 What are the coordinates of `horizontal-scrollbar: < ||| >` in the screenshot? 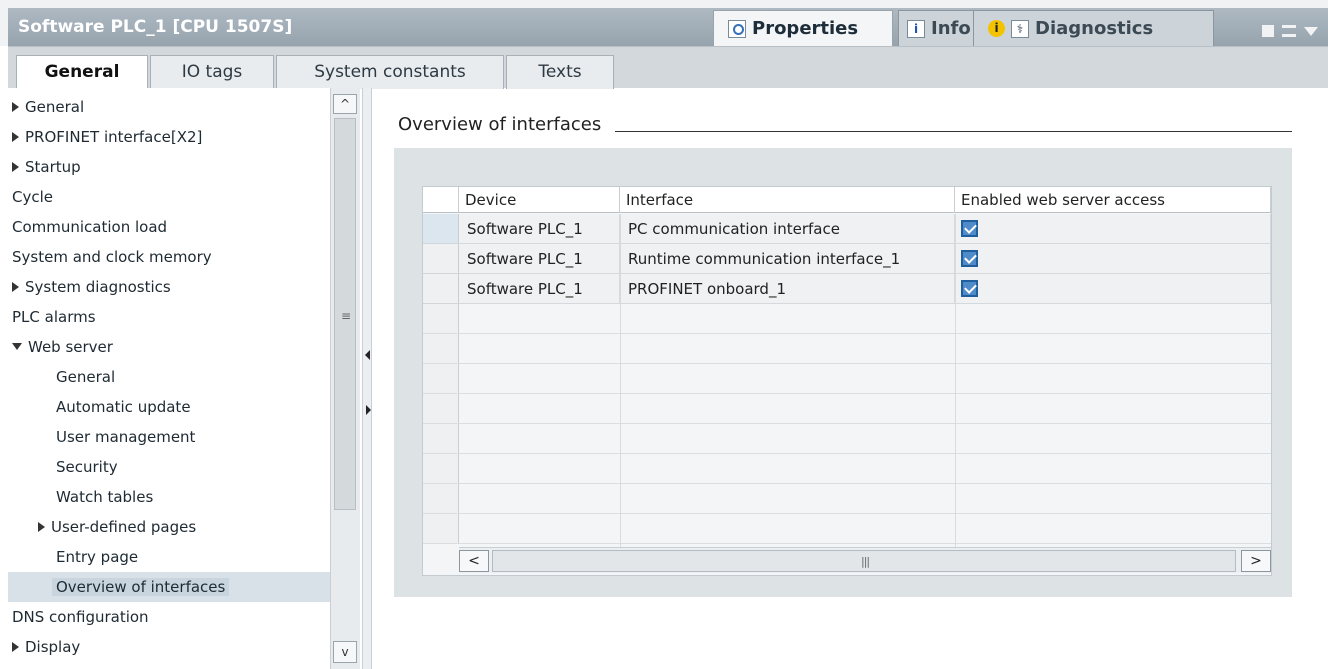 It's located at (865, 560).